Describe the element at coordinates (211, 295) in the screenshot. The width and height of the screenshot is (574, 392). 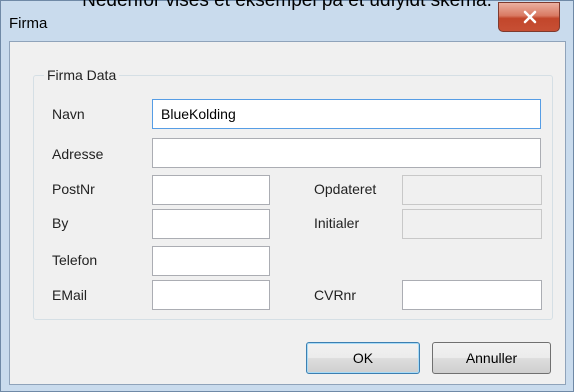
I see `email-field` at that location.